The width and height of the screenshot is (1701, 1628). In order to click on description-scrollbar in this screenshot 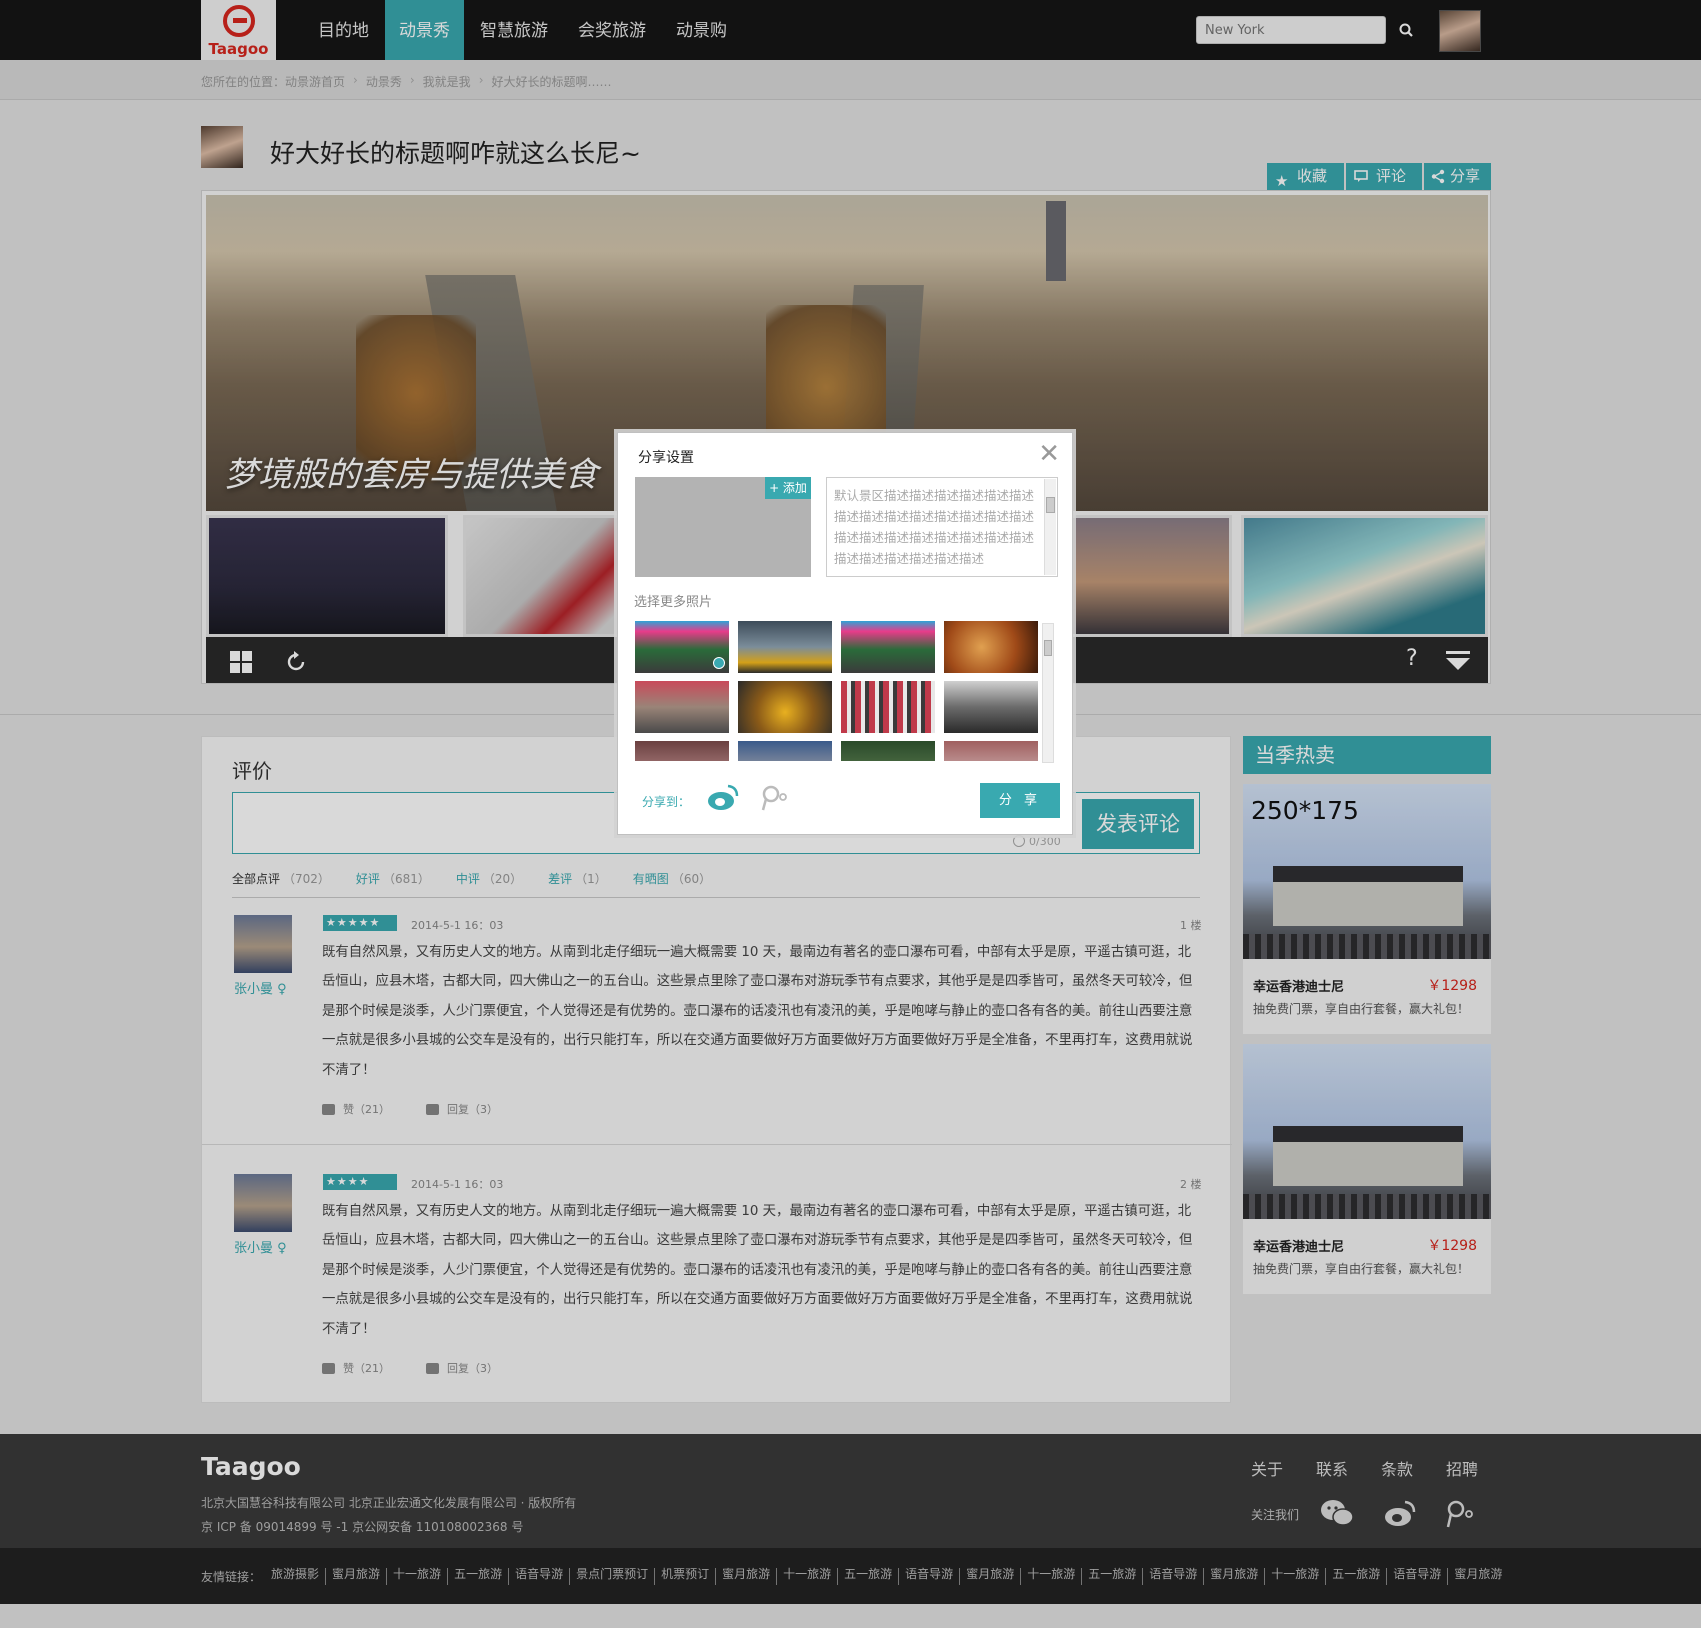, I will do `click(1050, 527)`.